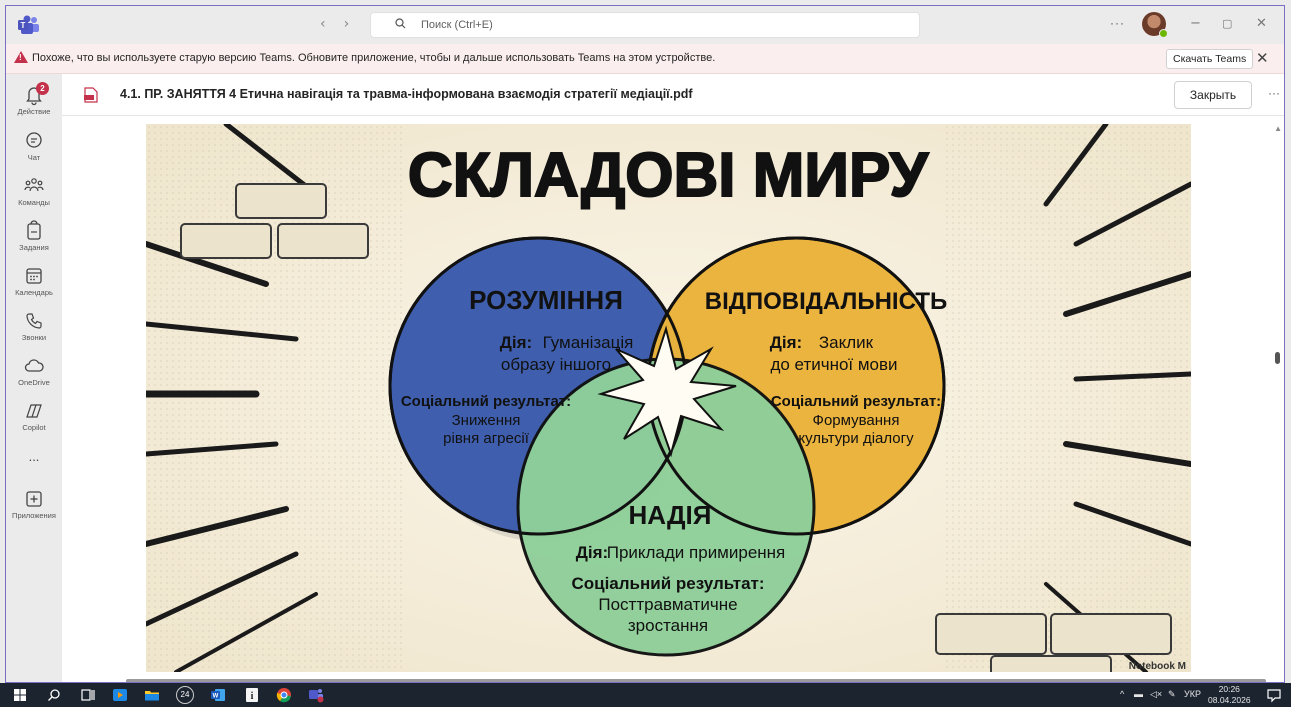 Image resolution: width=1291 pixels, height=707 pixels. I want to click on circle-right-action-text-2: до етичної мови, so click(833, 364).